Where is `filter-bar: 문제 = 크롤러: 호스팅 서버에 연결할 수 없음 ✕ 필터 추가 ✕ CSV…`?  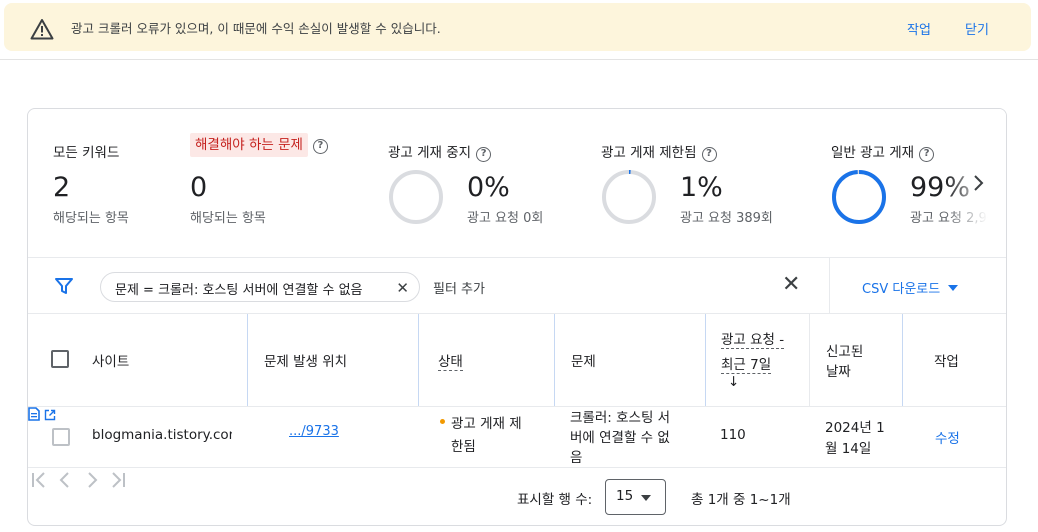
filter-bar: 문제 = 크롤러: 호스팅 서버에 연결할 수 없음 ✕ 필터 추가 ✕ CSV… is located at coordinates (517, 285).